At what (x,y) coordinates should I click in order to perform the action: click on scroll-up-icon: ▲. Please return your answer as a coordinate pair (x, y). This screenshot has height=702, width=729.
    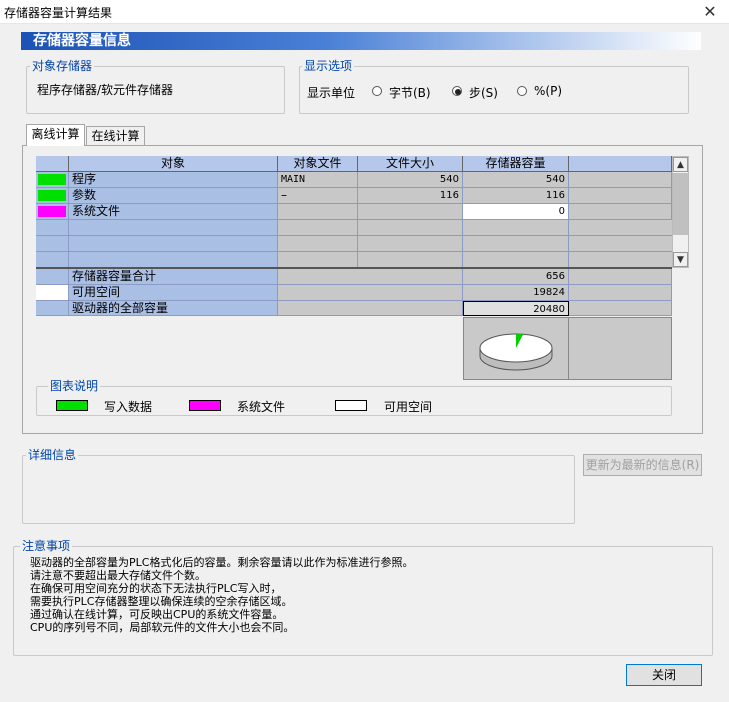
    Looking at the image, I should click on (680, 164).